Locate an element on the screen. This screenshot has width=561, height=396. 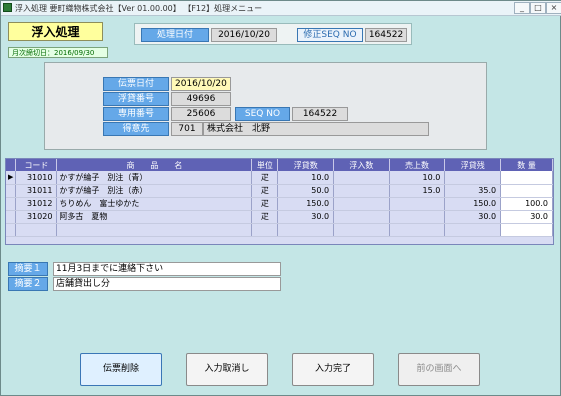
table-header-row: コード 商 品 名 単位 浮貸数 浮入数 売上数 浮貸残 数 量 is located at coordinates (279, 165).